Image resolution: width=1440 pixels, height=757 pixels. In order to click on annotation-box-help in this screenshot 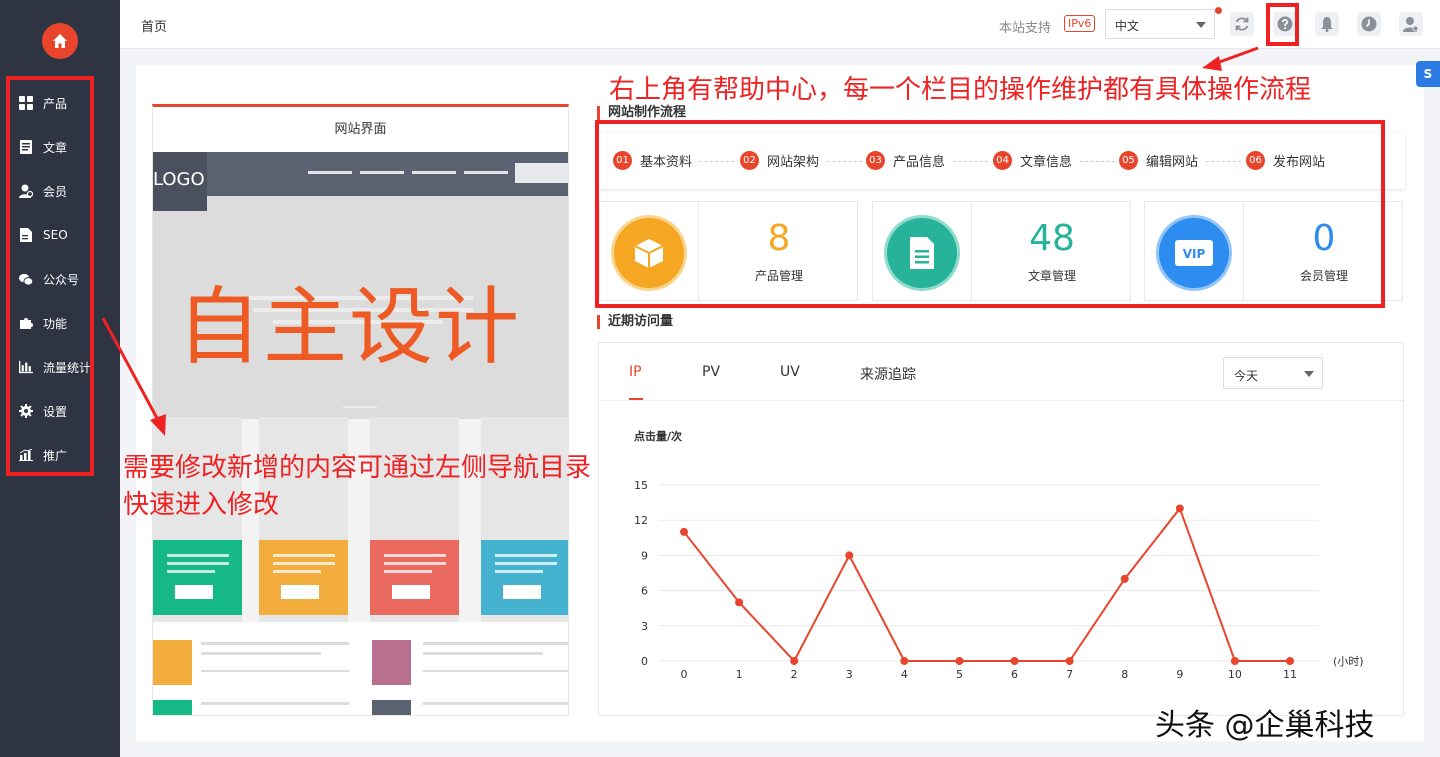, I will do `click(1282, 24)`.